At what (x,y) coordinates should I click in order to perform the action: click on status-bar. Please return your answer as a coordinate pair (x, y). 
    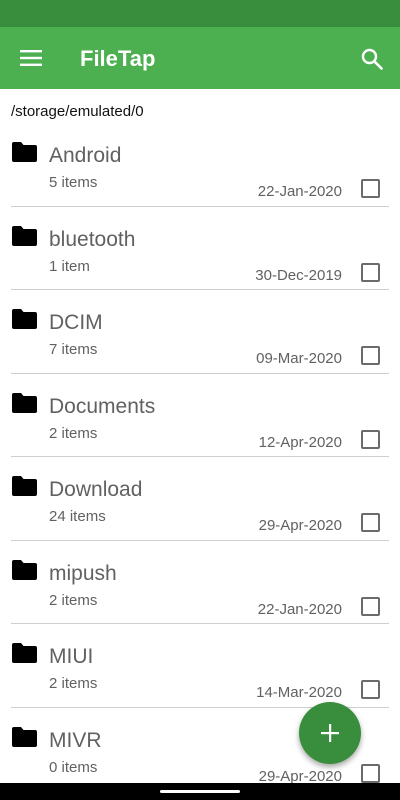
    Looking at the image, I should click on (200, 13).